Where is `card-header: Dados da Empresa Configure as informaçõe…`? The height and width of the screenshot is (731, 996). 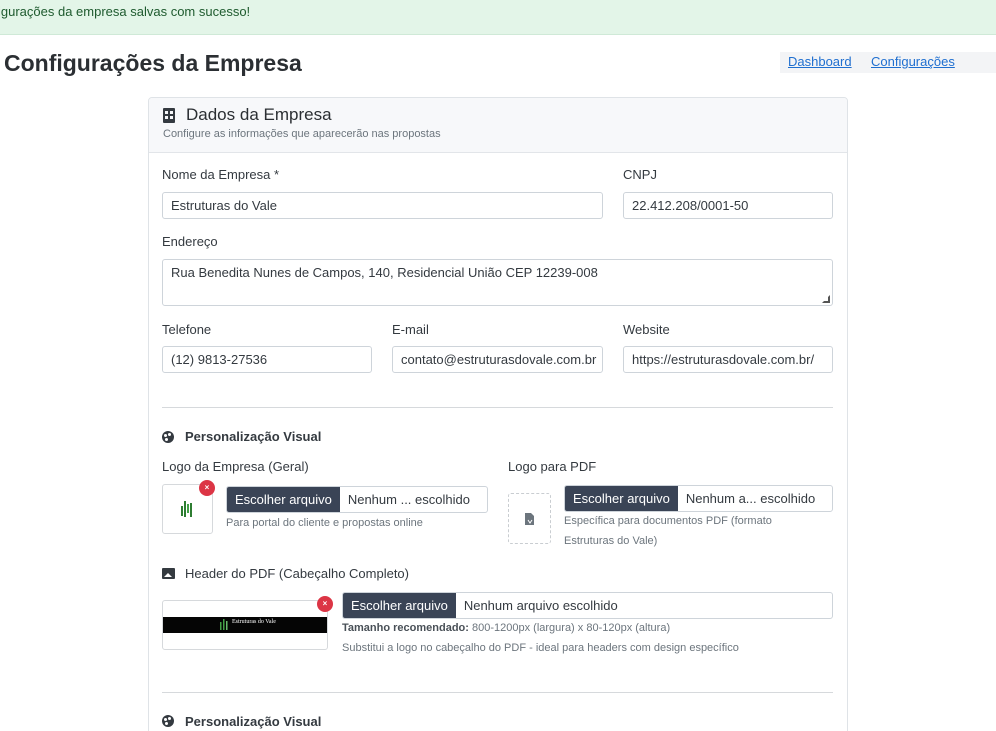 card-header: Dados da Empresa Configure as informaçõe… is located at coordinates (498, 125).